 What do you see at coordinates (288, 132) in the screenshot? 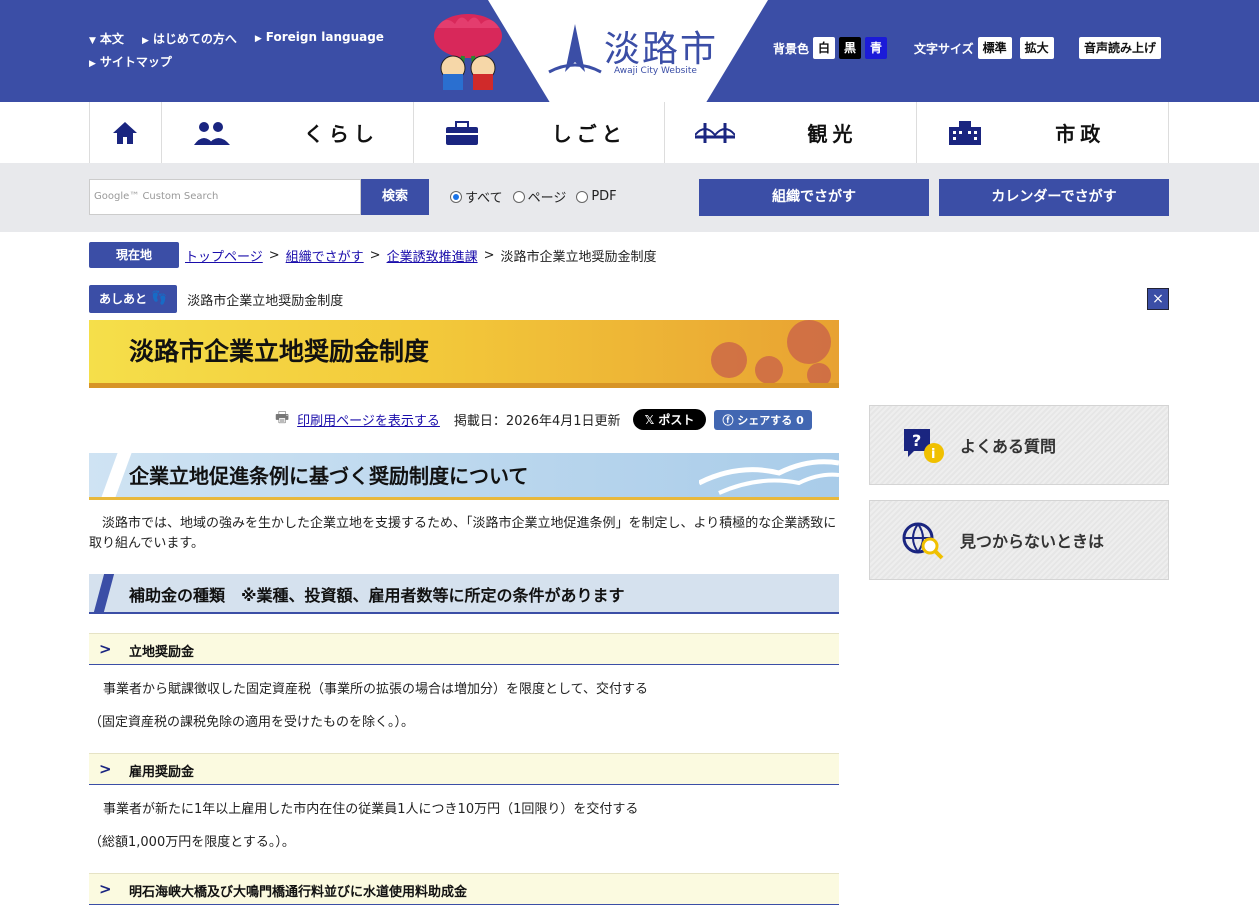
I see `nav-kurashi: くらし` at bounding box center [288, 132].